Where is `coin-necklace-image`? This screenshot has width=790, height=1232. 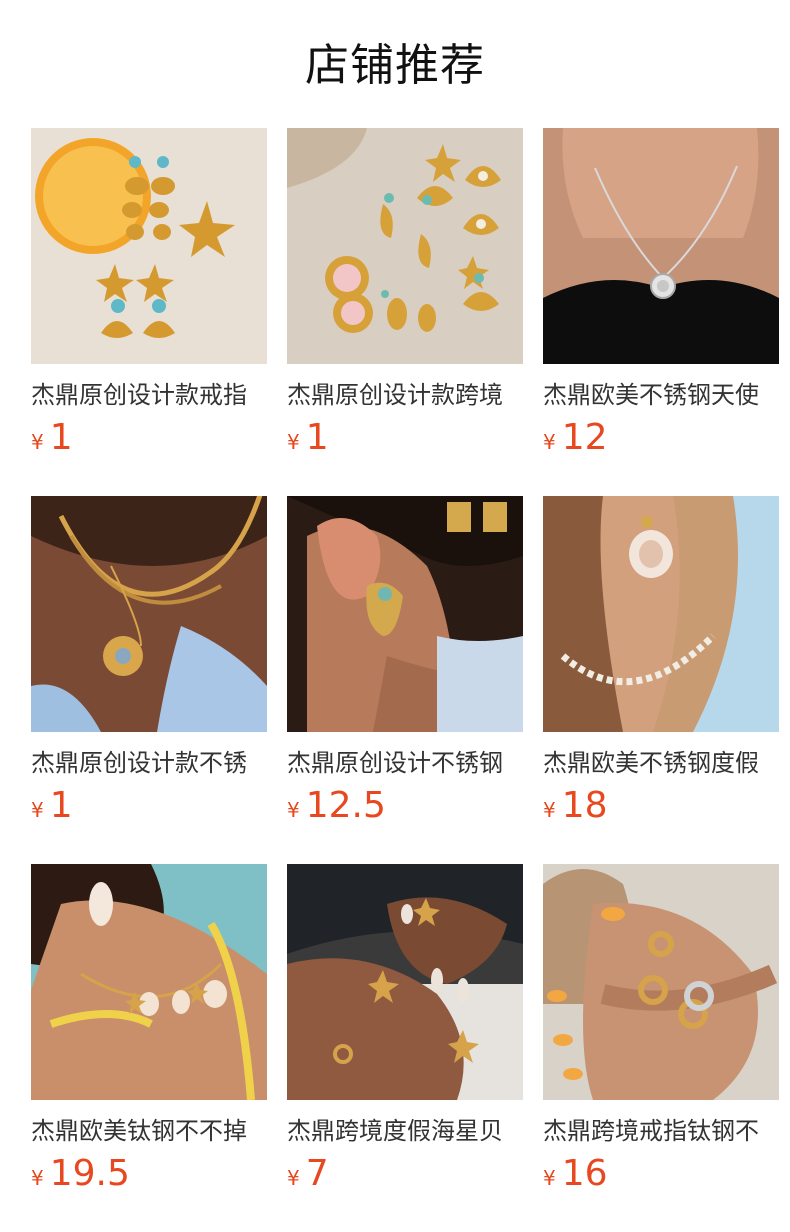
coin-necklace-image is located at coordinates (661, 246).